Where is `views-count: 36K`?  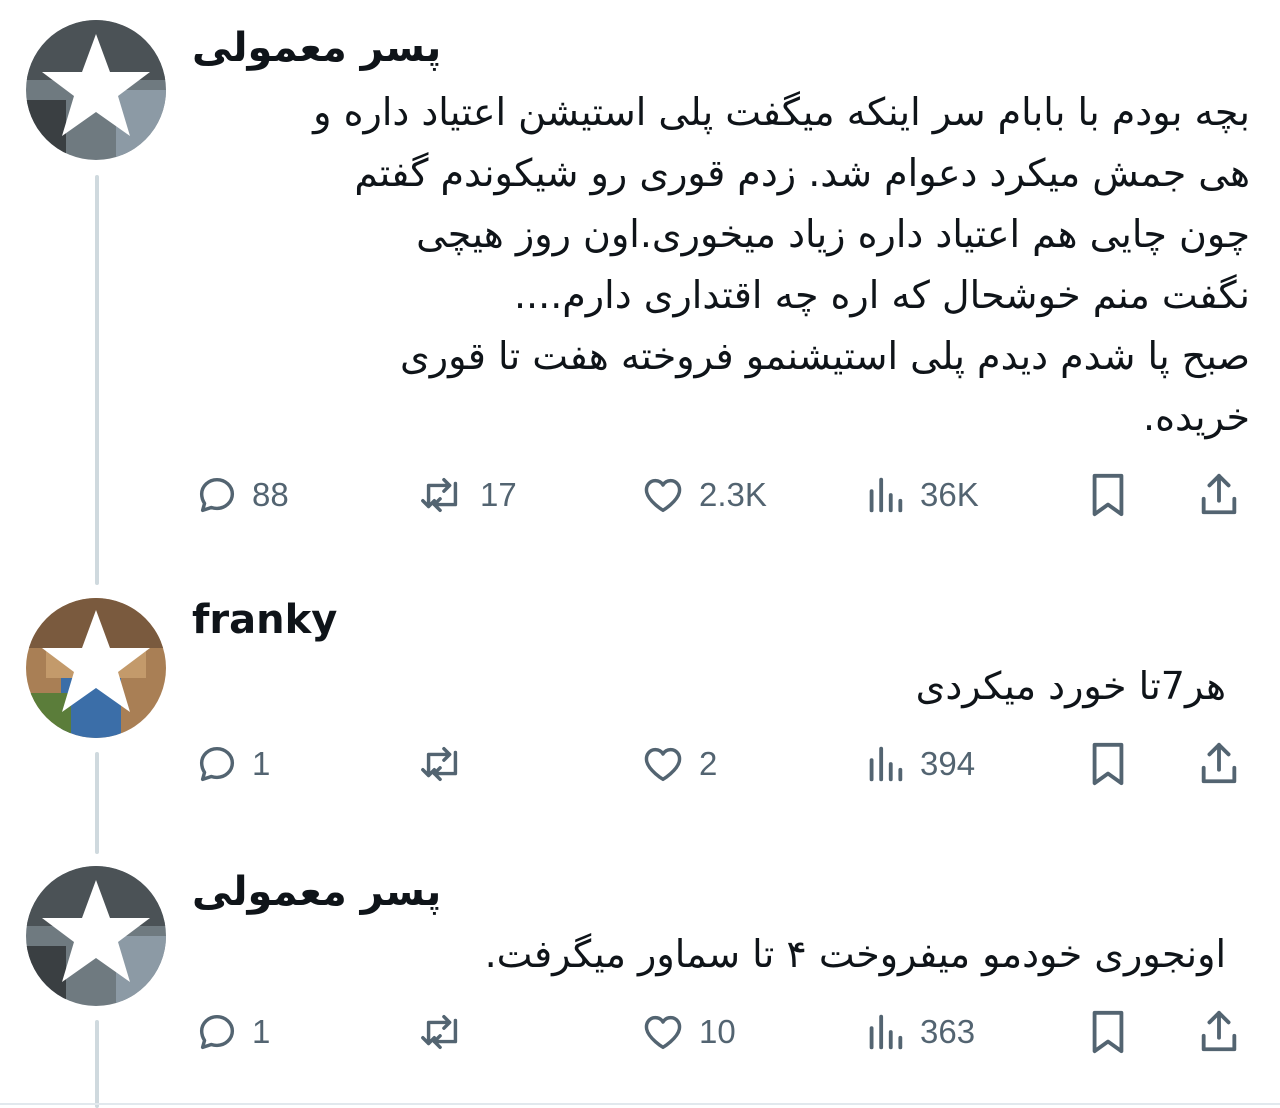 views-count: 36K is located at coordinates (949, 494).